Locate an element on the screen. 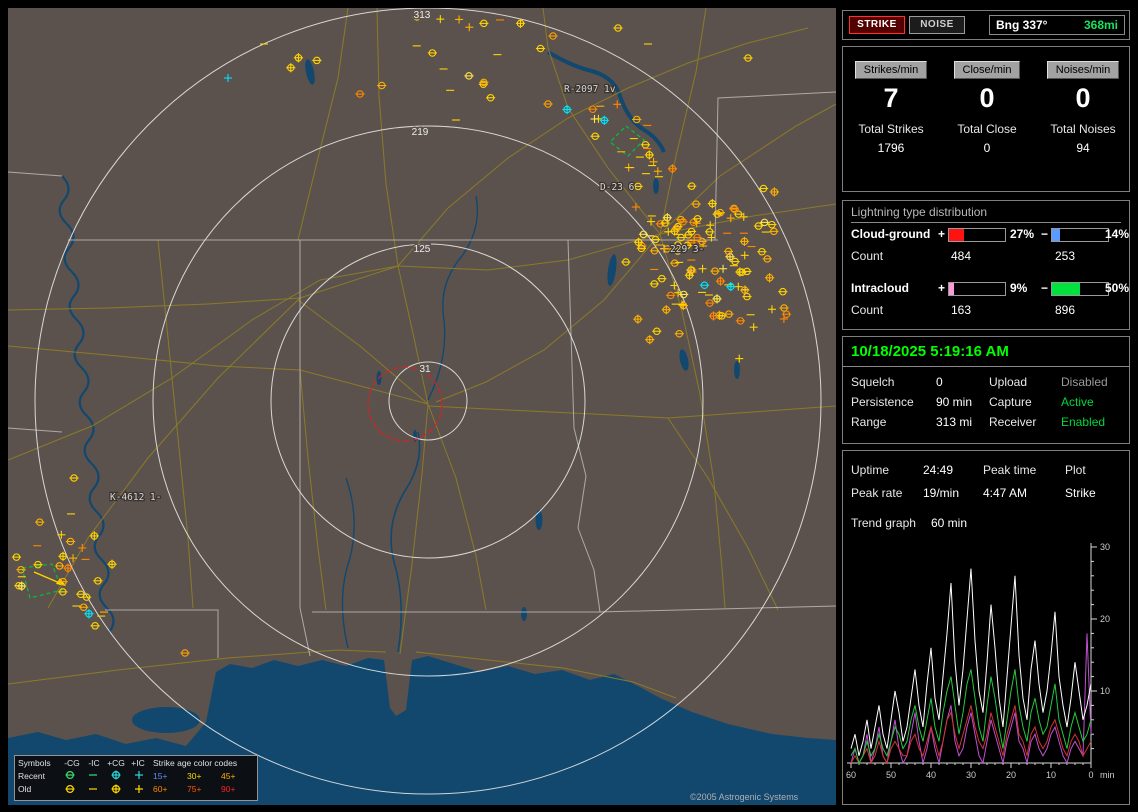 Image resolution: width=1138 pixels, height=812 pixels. legend-old-label: Old is located at coordinates (25, 789).